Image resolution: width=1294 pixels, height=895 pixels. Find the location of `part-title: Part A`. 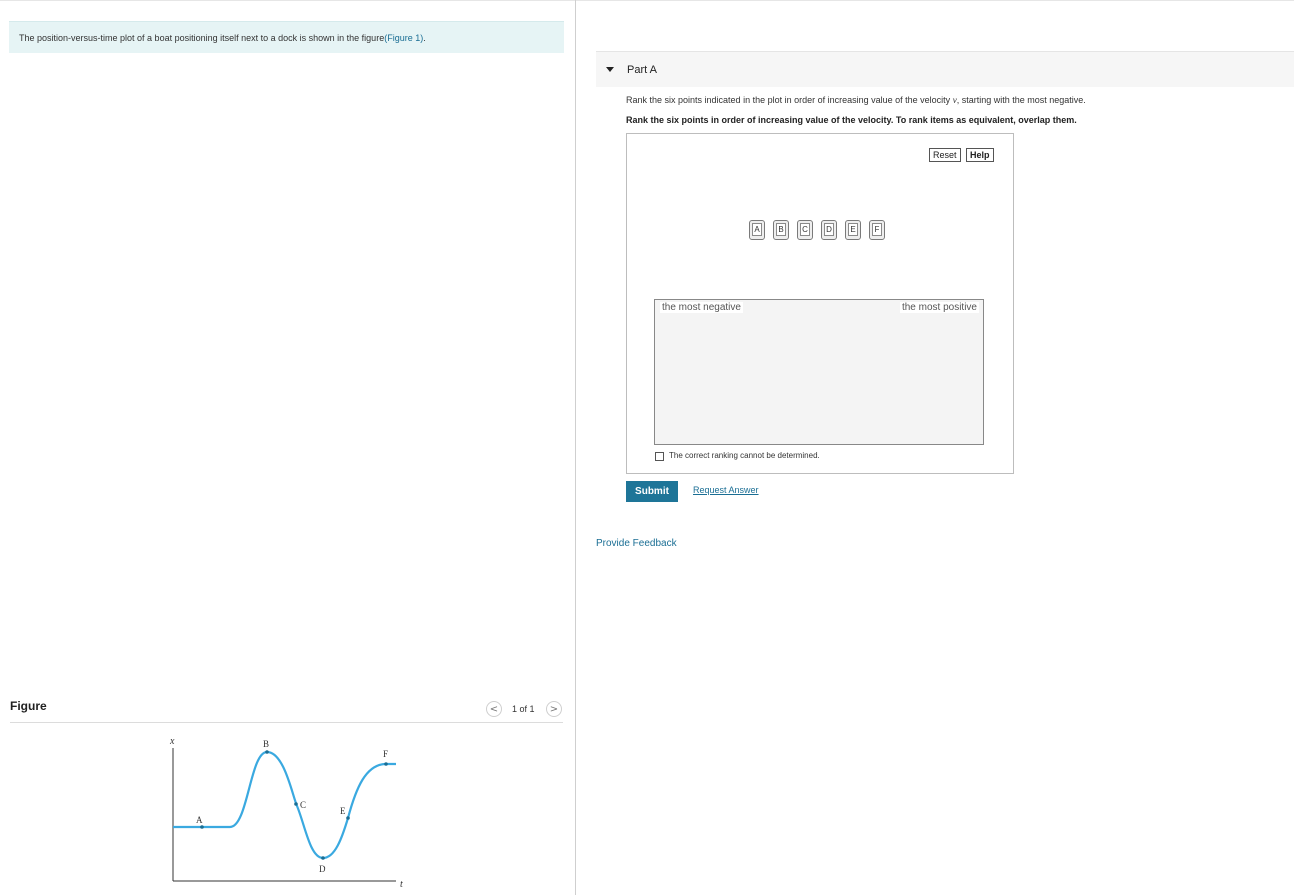

part-title: Part A is located at coordinates (642, 70).